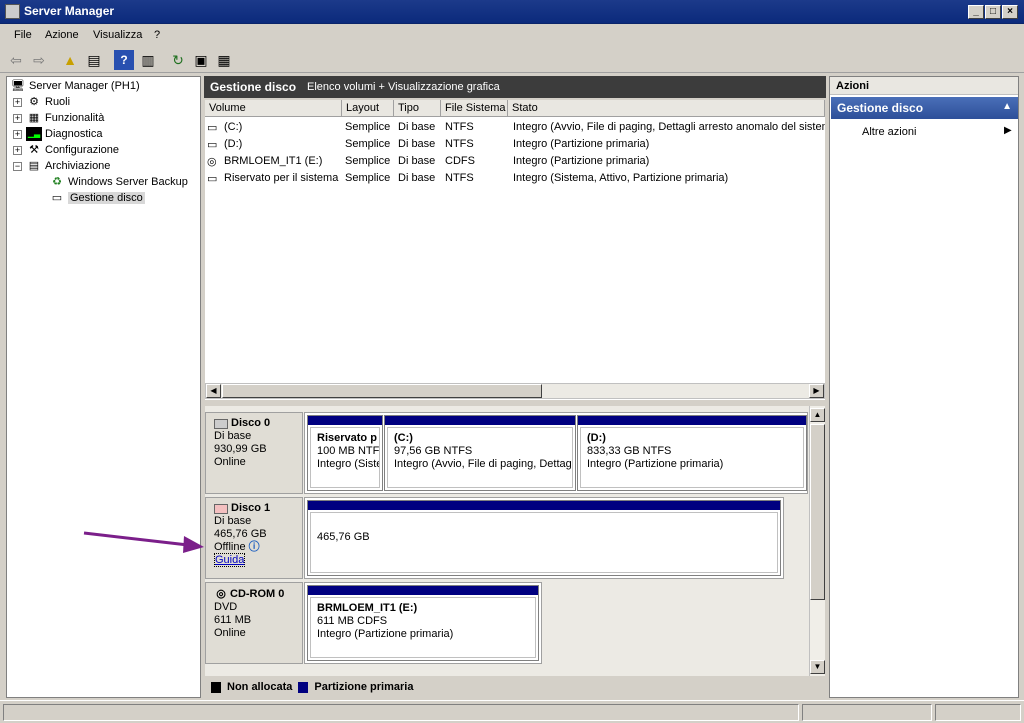 The image size is (1024, 723). Describe the element at coordinates (117, 35) in the screenshot. I see `menu-visualizza: Visualizza` at that location.